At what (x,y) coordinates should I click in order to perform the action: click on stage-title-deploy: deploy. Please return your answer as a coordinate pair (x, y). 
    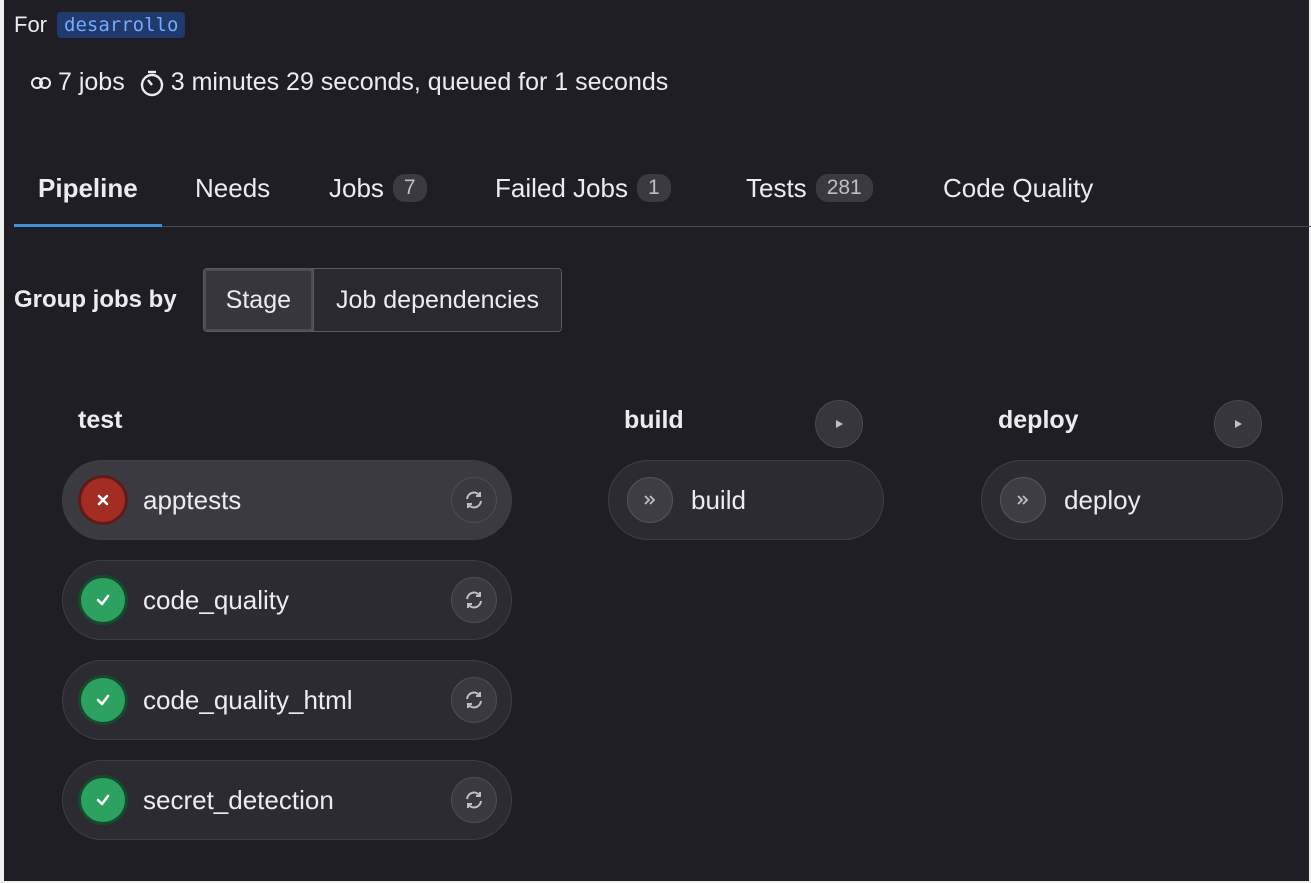
    Looking at the image, I should click on (1038, 420).